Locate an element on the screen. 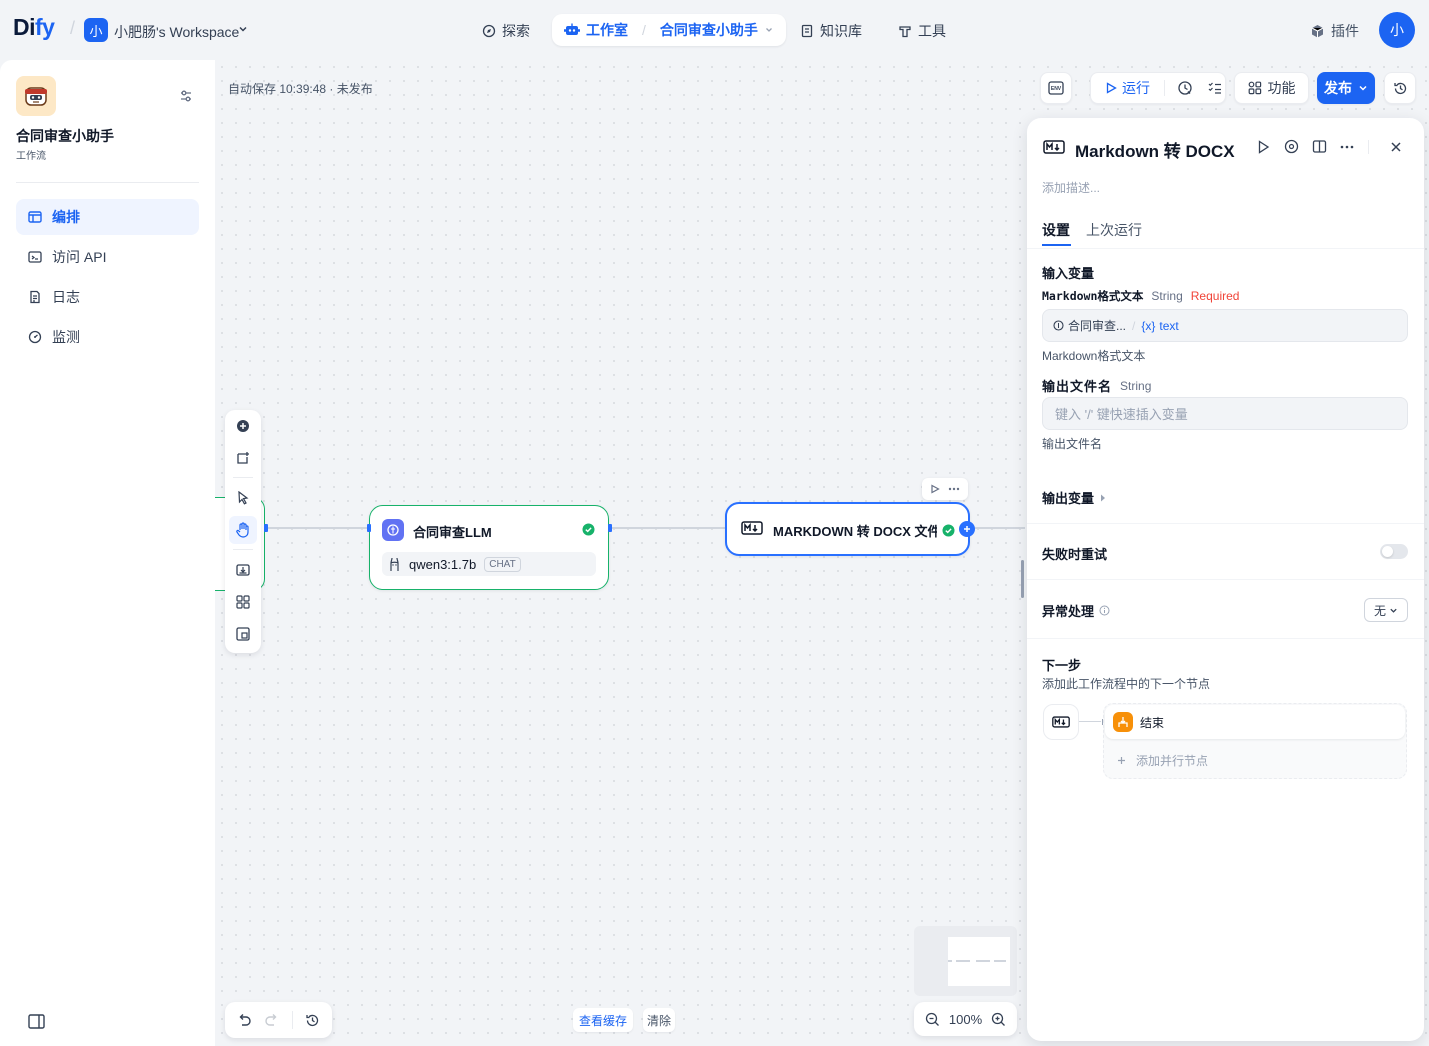 The width and height of the screenshot is (1429, 1046). zoom-level: 100% is located at coordinates (965, 1019).